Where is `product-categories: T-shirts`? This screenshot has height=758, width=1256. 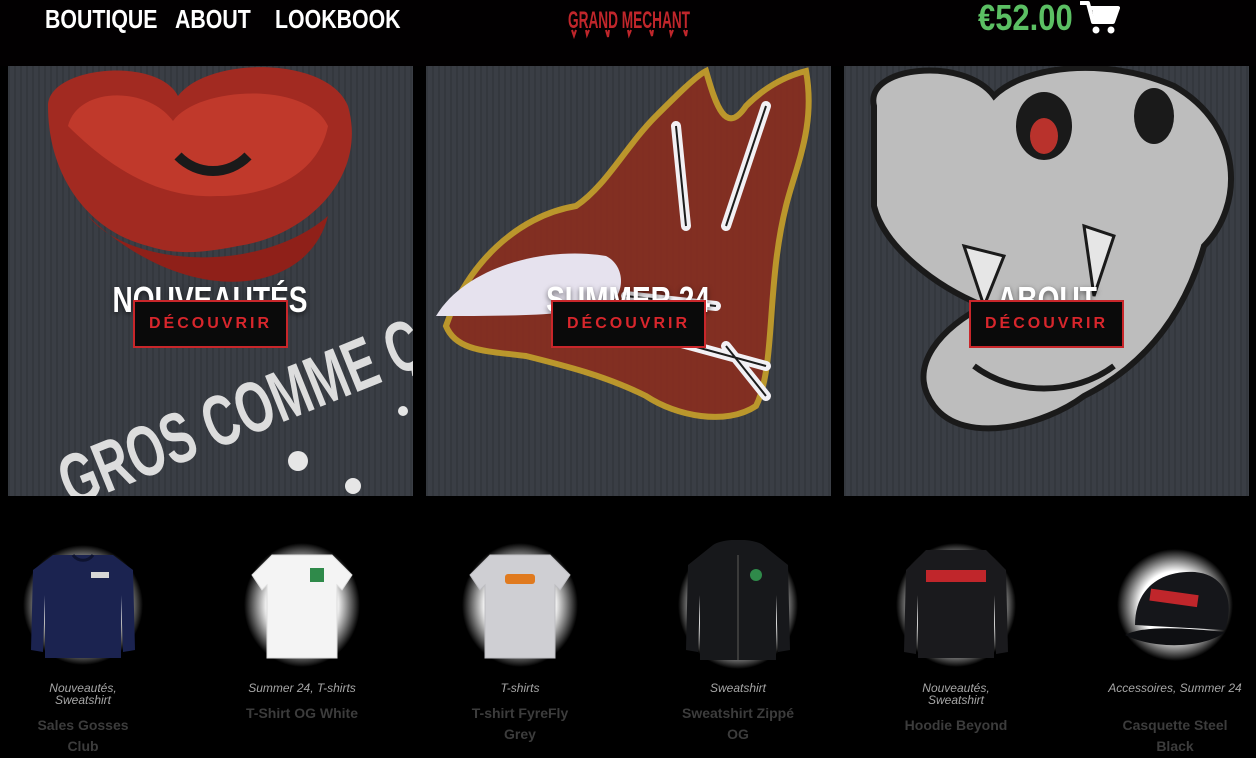 product-categories: T-shirts is located at coordinates (520, 688).